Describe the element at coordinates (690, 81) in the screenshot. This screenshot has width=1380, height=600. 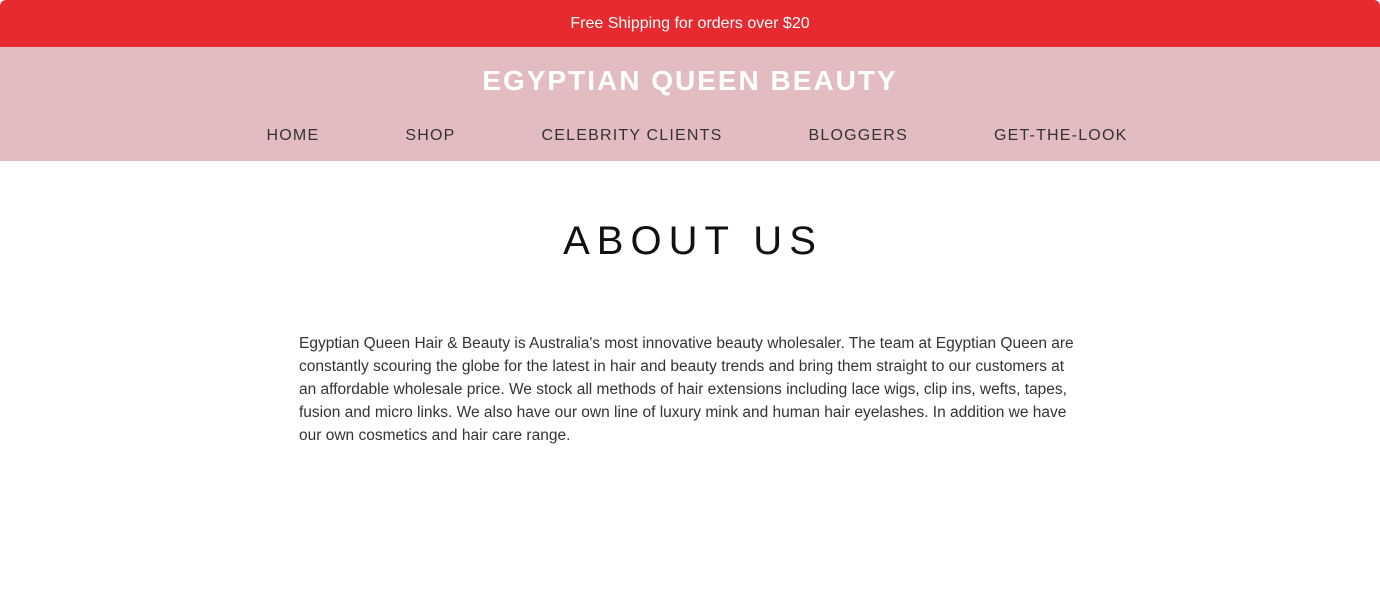
I see `site-logo: EGYPTIAN QUEEN BEAUTY` at that location.